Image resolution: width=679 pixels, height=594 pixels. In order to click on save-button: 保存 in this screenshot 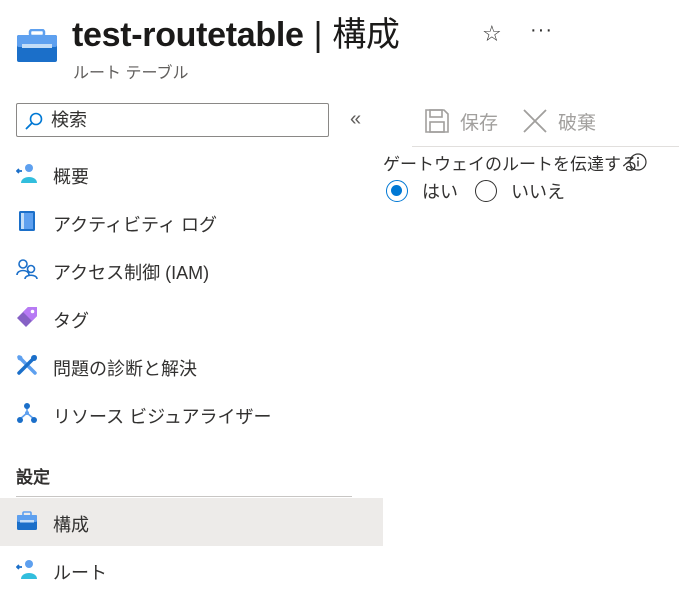, I will do `click(461, 121)`.